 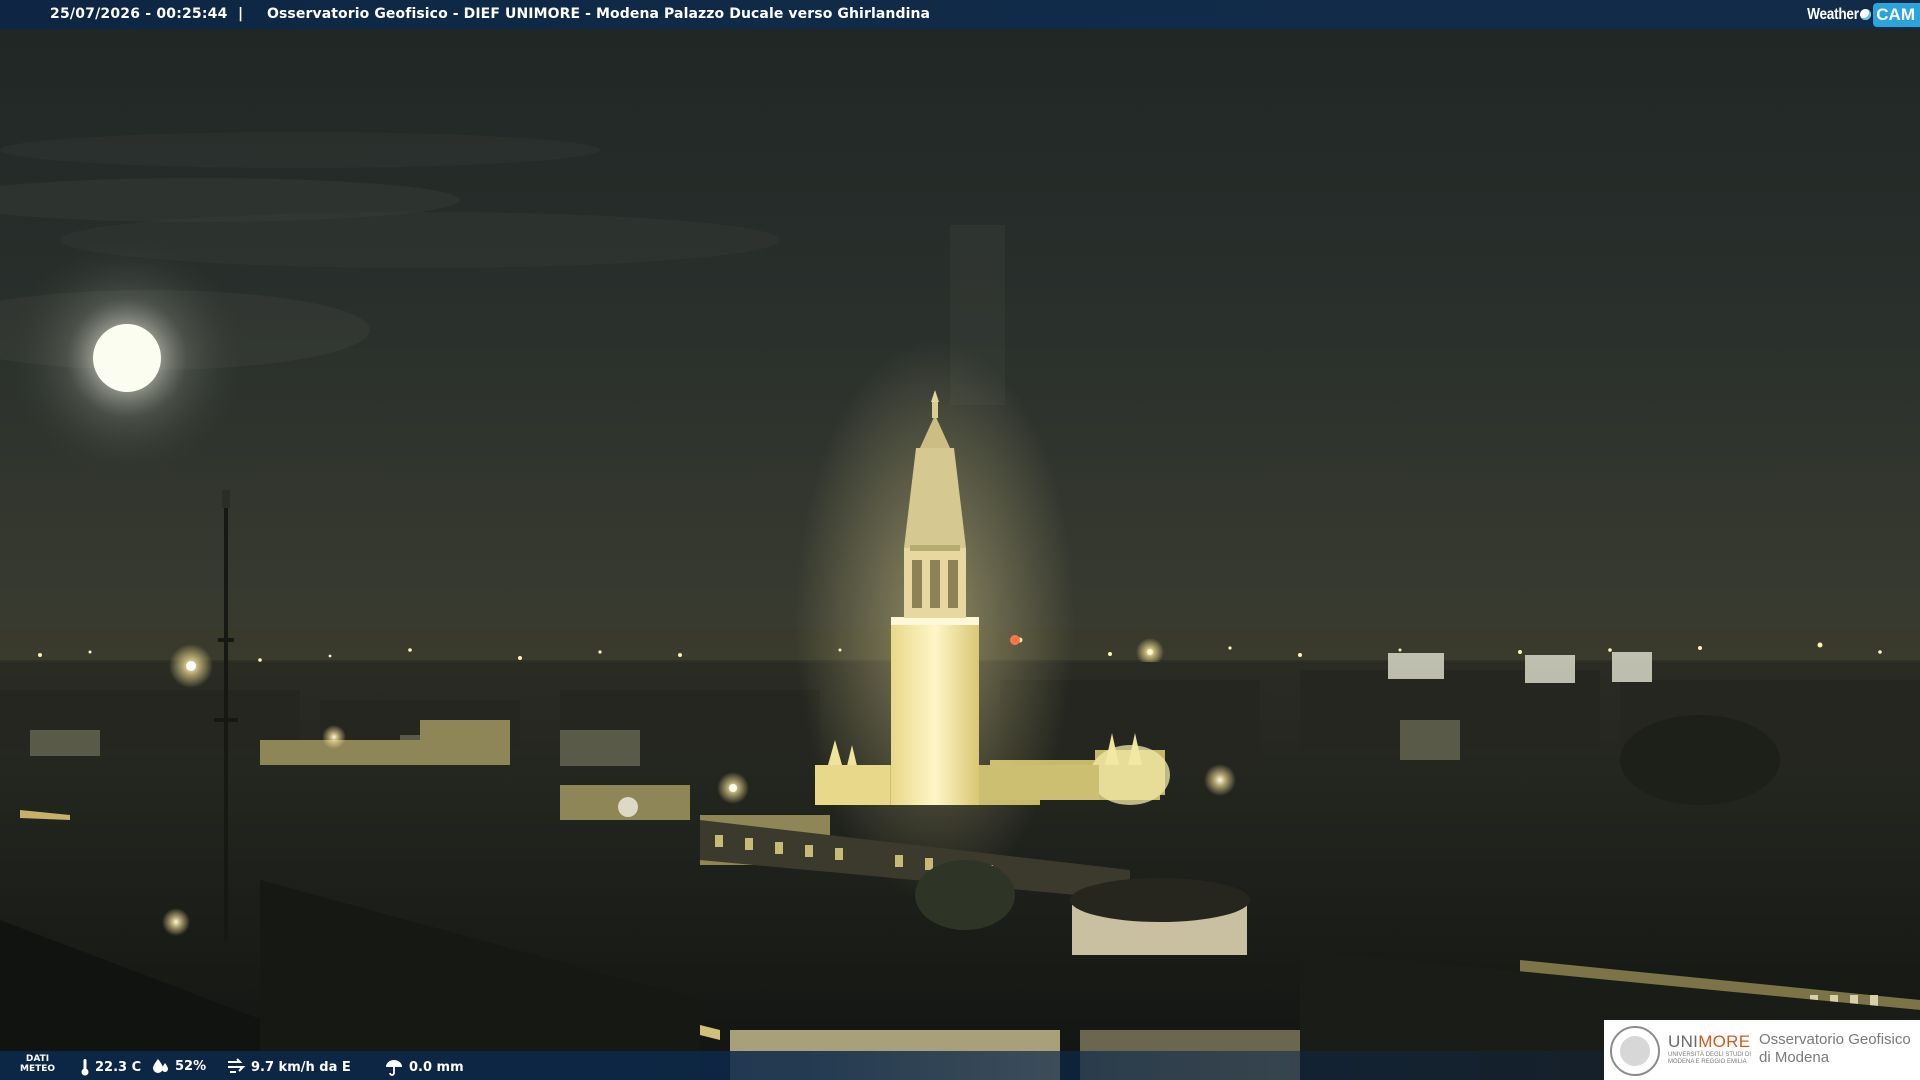 I want to click on rain-reading: 0.0 mm, so click(x=424, y=1067).